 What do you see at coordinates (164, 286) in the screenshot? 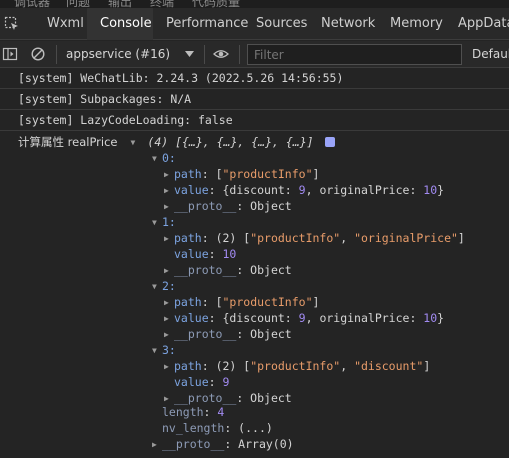
I see `array-item-2: ▼ 2:` at bounding box center [164, 286].